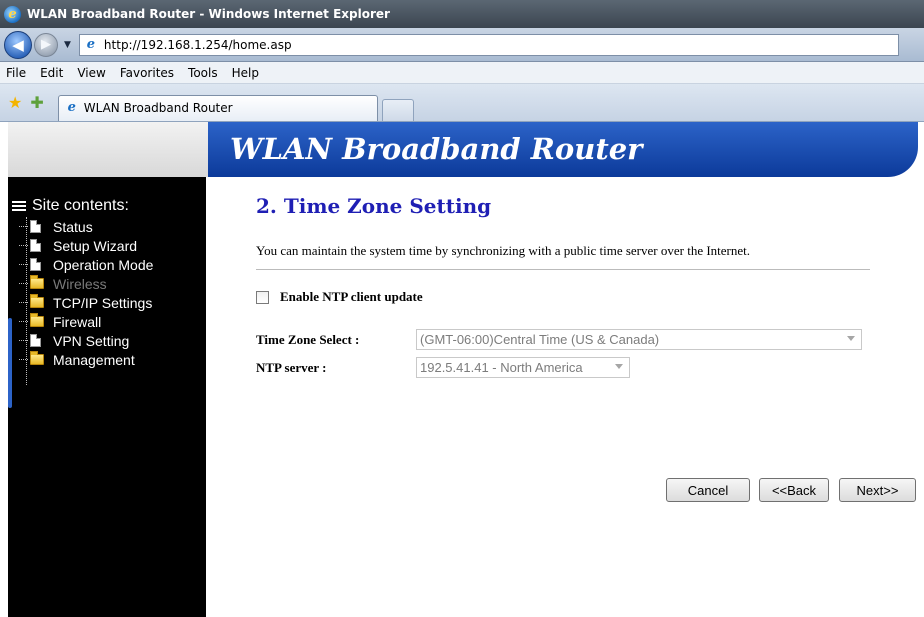 This screenshot has height=617, width=924. What do you see at coordinates (488, 44) in the screenshot?
I see `url-input: e http://192.168.1.254/home.asp` at bounding box center [488, 44].